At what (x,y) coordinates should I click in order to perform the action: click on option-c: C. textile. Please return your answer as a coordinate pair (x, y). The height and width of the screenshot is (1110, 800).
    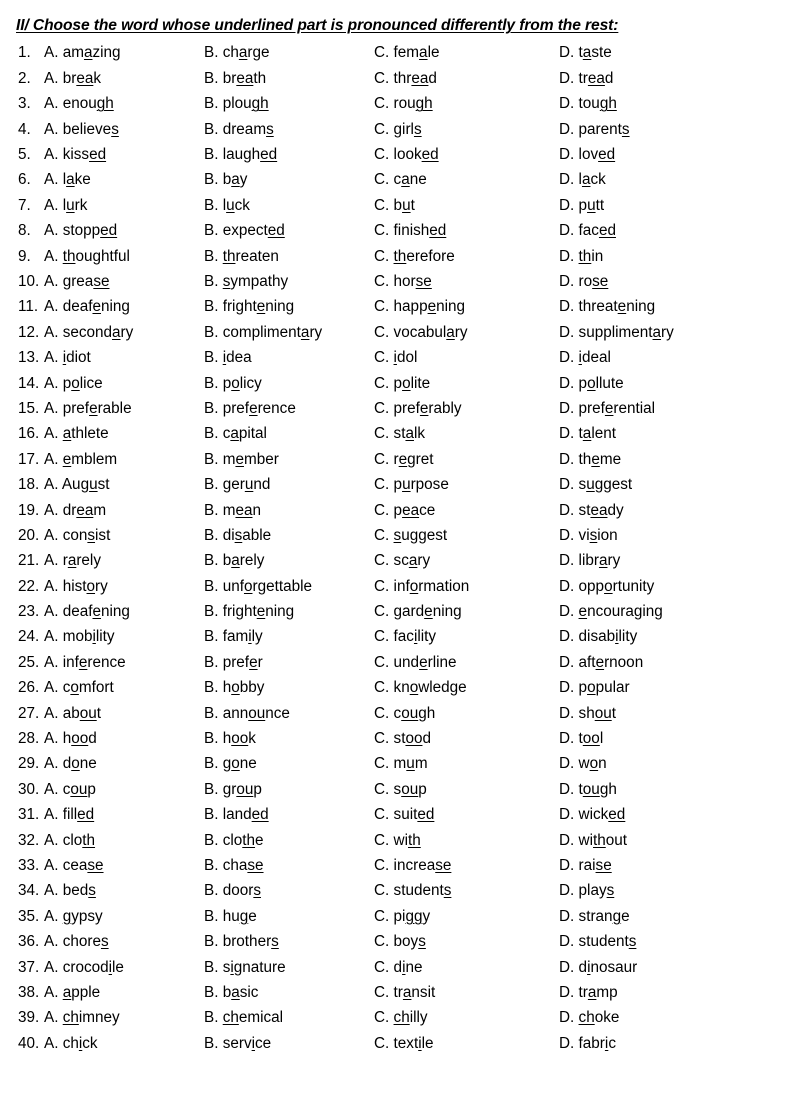
    Looking at the image, I should click on (404, 1043).